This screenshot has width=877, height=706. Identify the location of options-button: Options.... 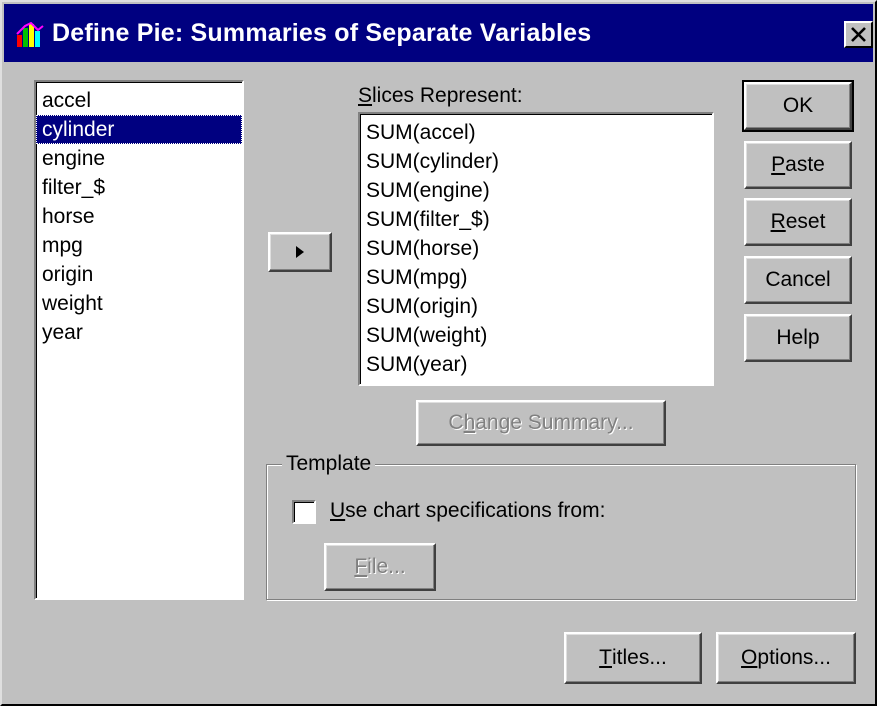
(786, 658).